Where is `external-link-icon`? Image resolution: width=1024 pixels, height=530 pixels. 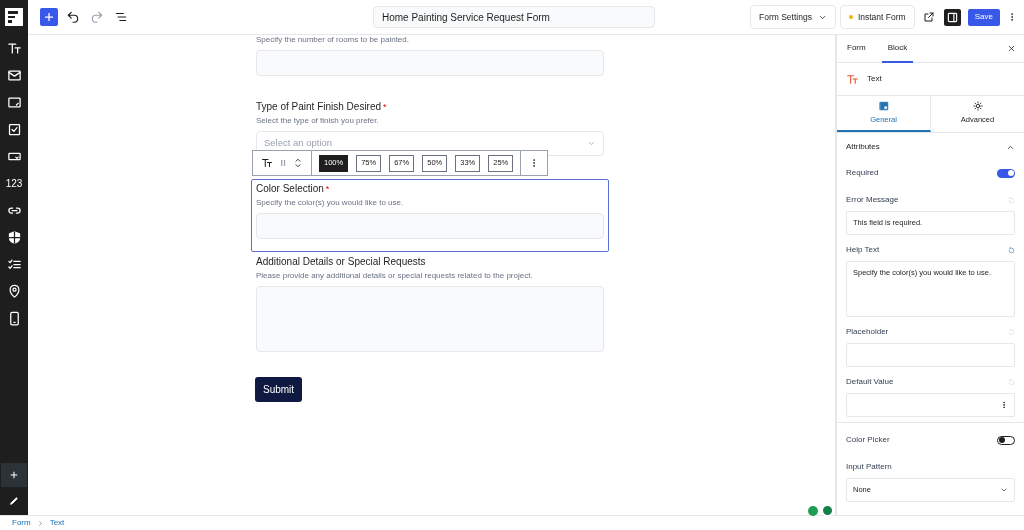
external-link-icon is located at coordinates (928, 17).